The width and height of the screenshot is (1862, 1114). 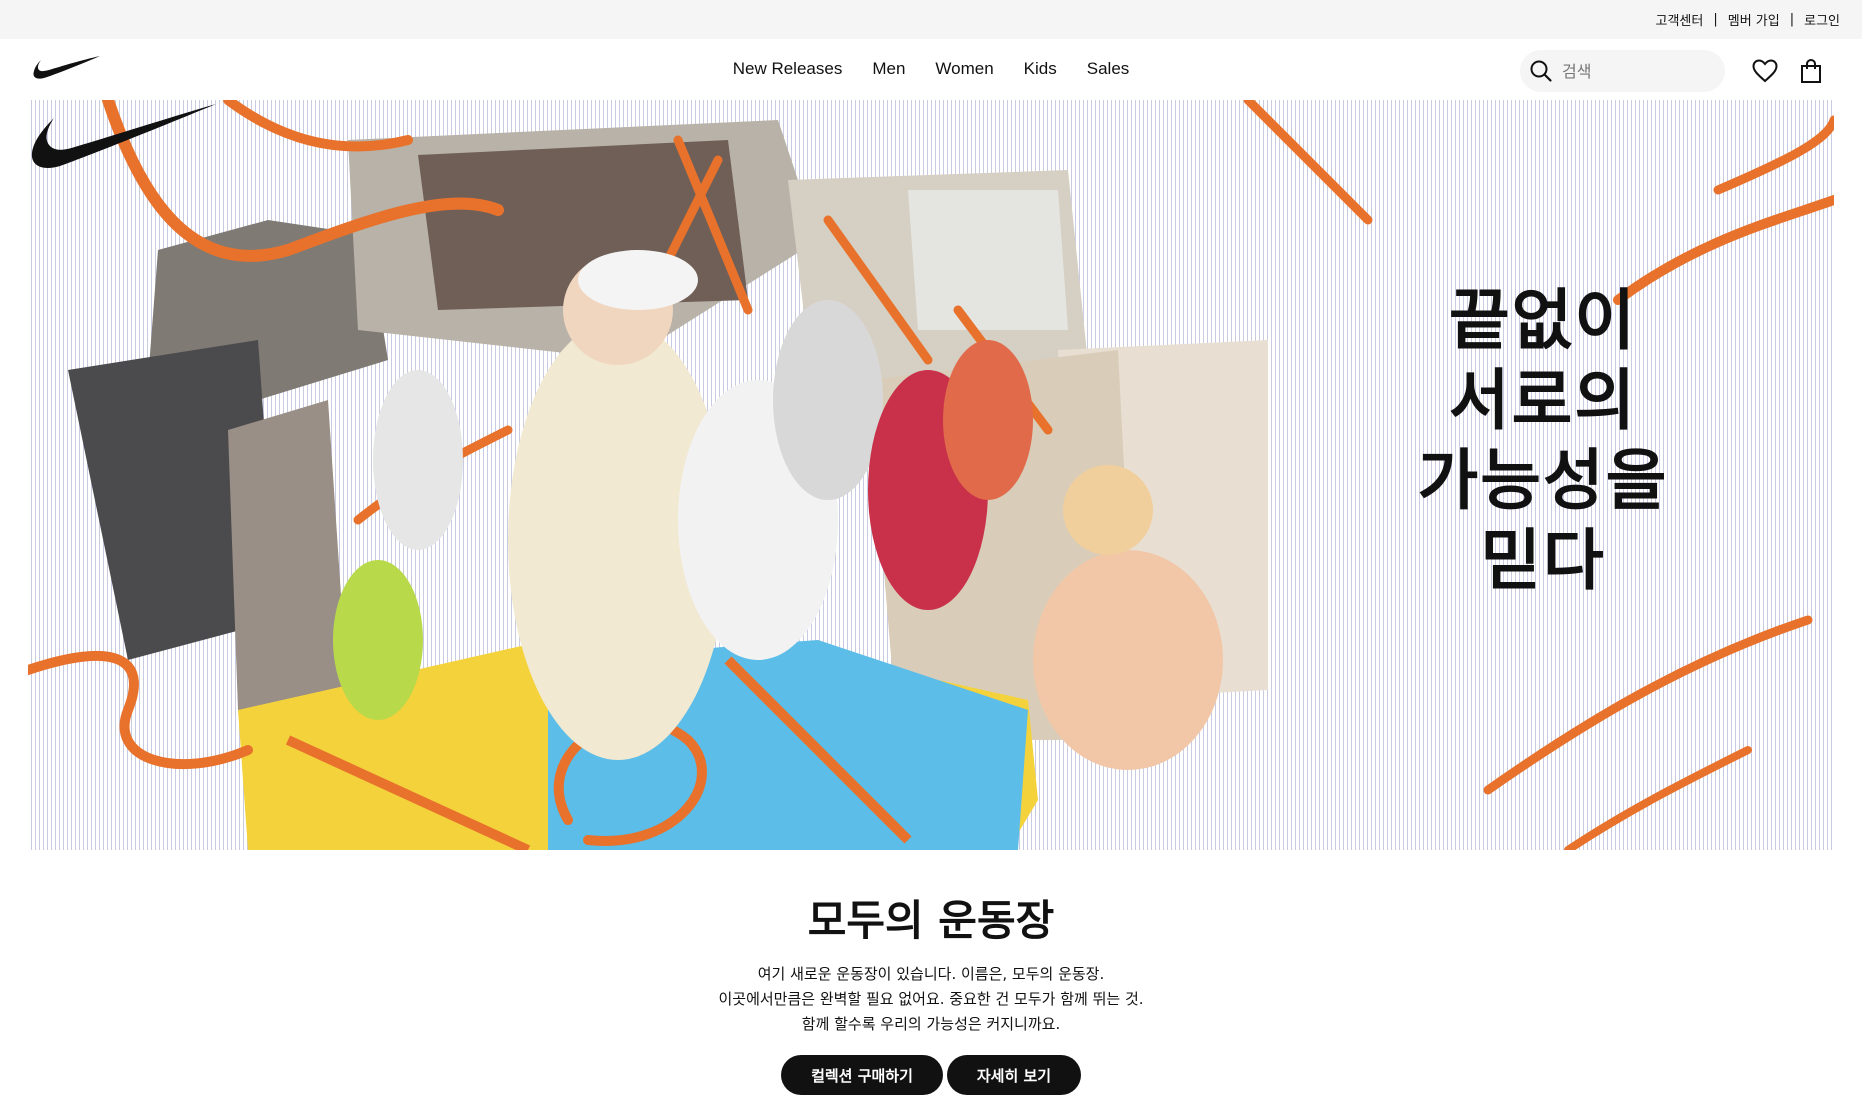 I want to click on nav-men: Men, so click(x=888, y=69).